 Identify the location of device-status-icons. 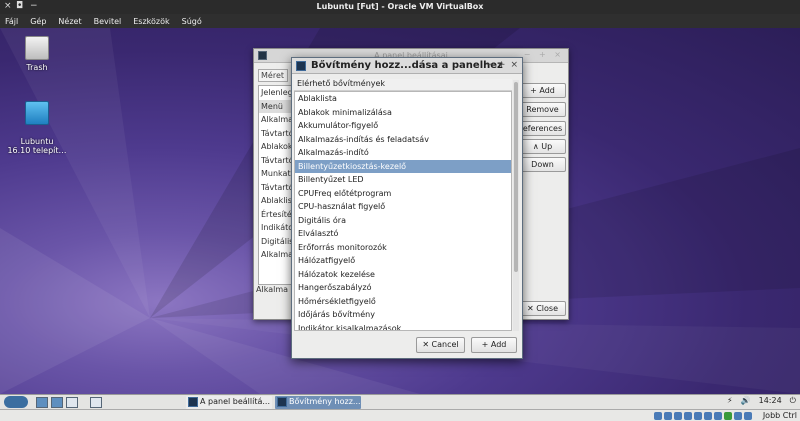
(703, 416).